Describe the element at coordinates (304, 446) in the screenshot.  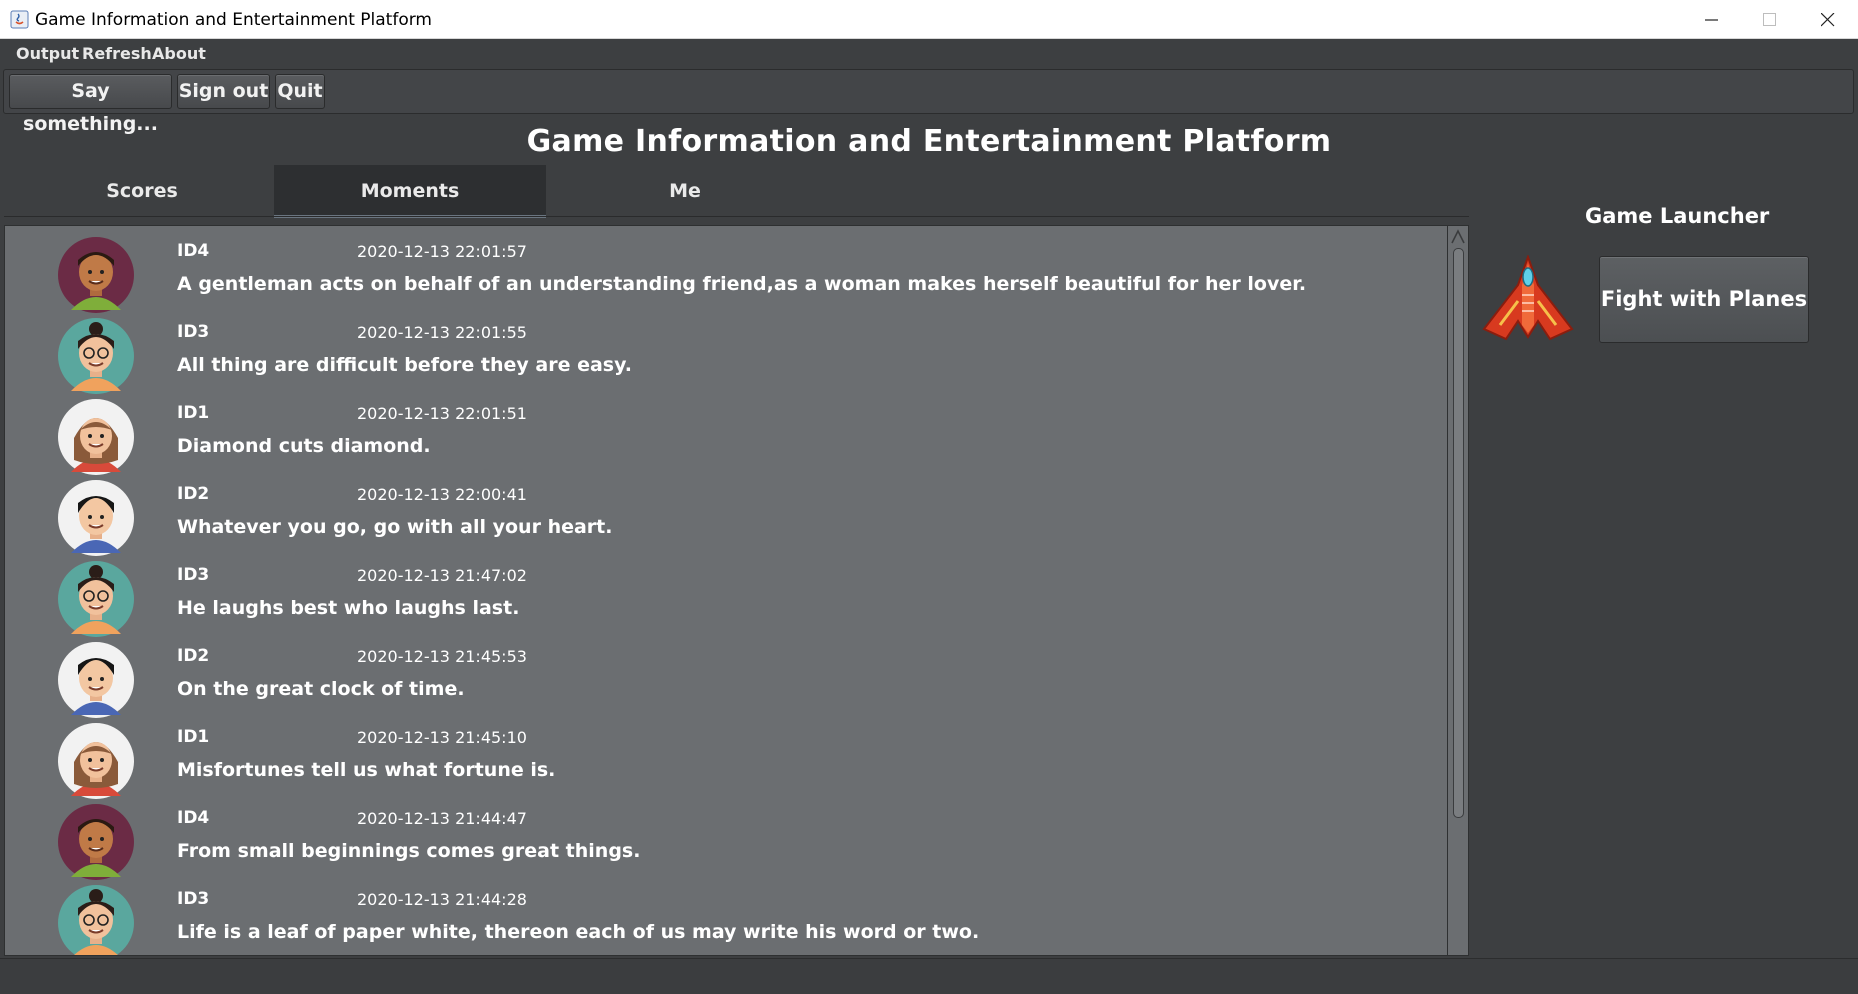
I see `post-text: Diamond cuts diamond.` at that location.